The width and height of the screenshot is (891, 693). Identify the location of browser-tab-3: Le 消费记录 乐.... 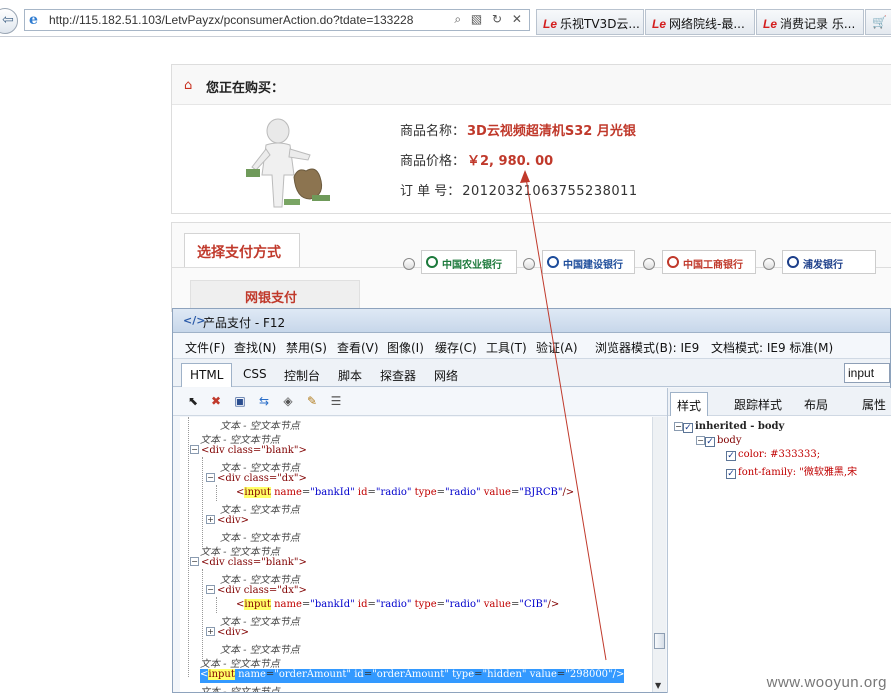
(810, 22).